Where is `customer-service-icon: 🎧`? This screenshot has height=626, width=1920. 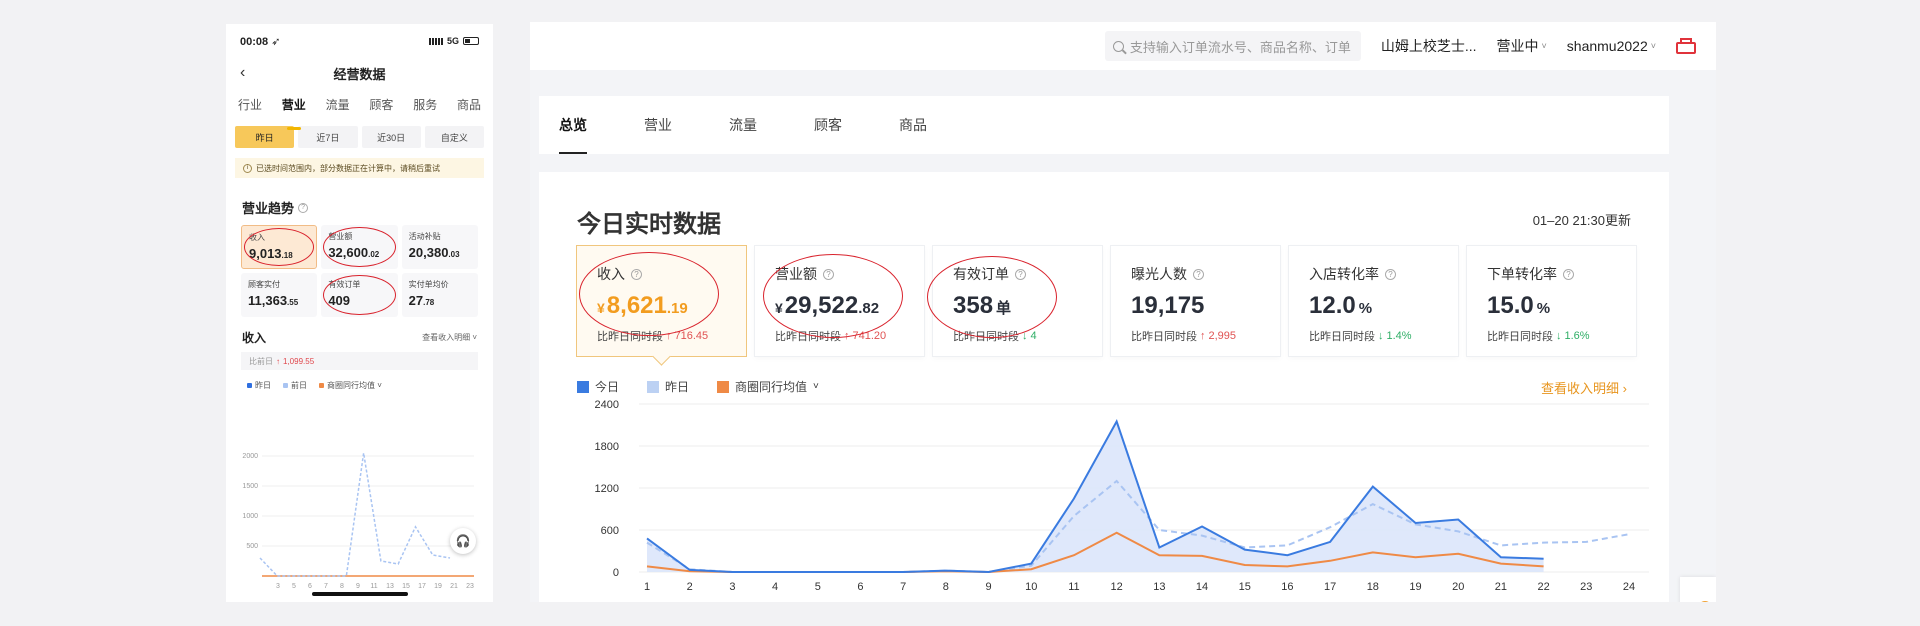
customer-service-icon: 🎧 is located at coordinates (463, 541).